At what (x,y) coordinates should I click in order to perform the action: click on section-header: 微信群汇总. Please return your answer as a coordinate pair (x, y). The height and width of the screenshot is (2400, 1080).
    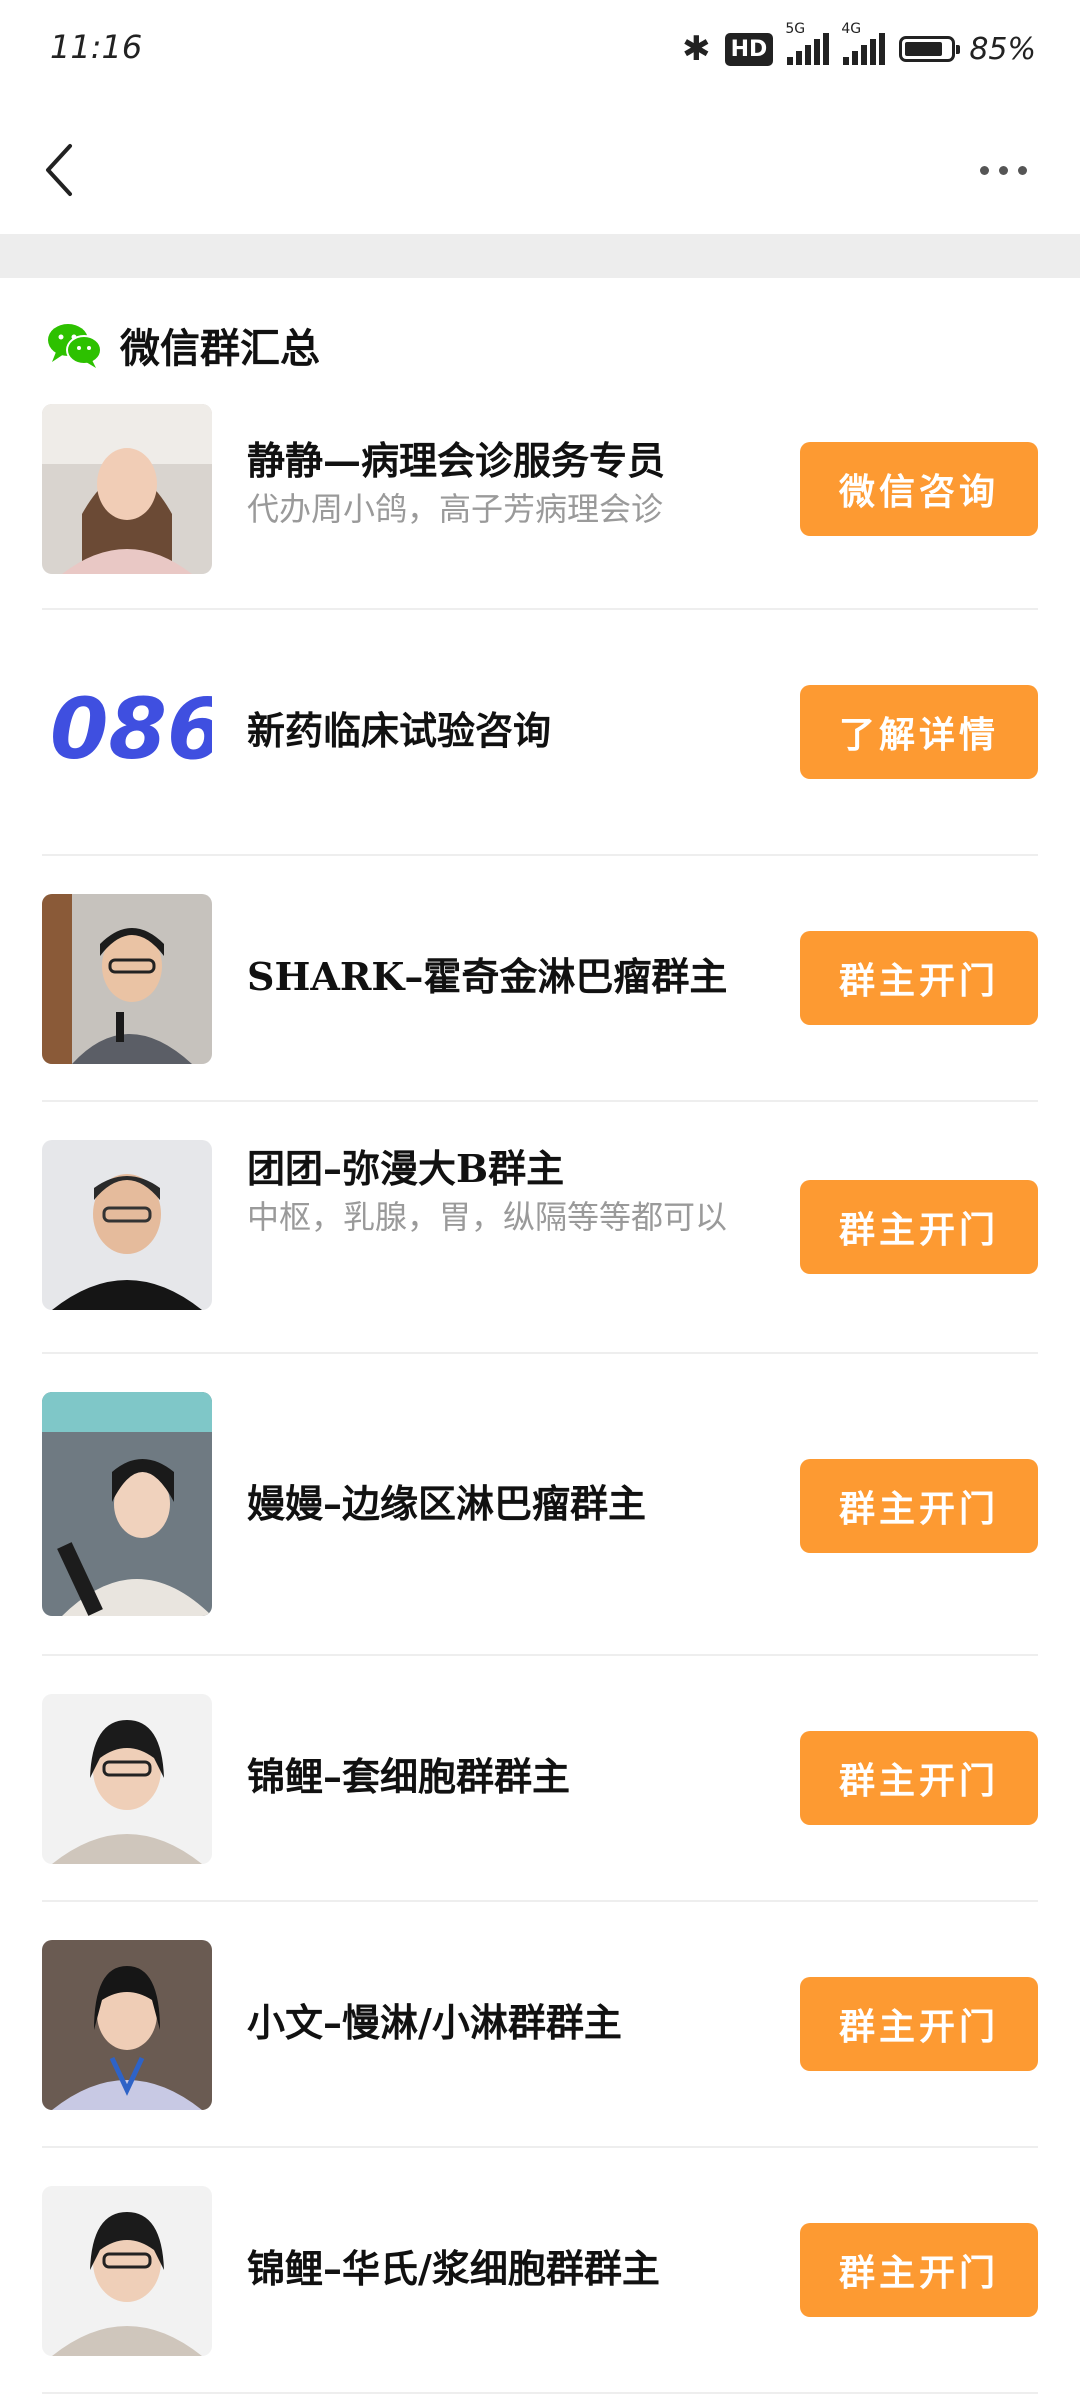
    Looking at the image, I should click on (183, 345).